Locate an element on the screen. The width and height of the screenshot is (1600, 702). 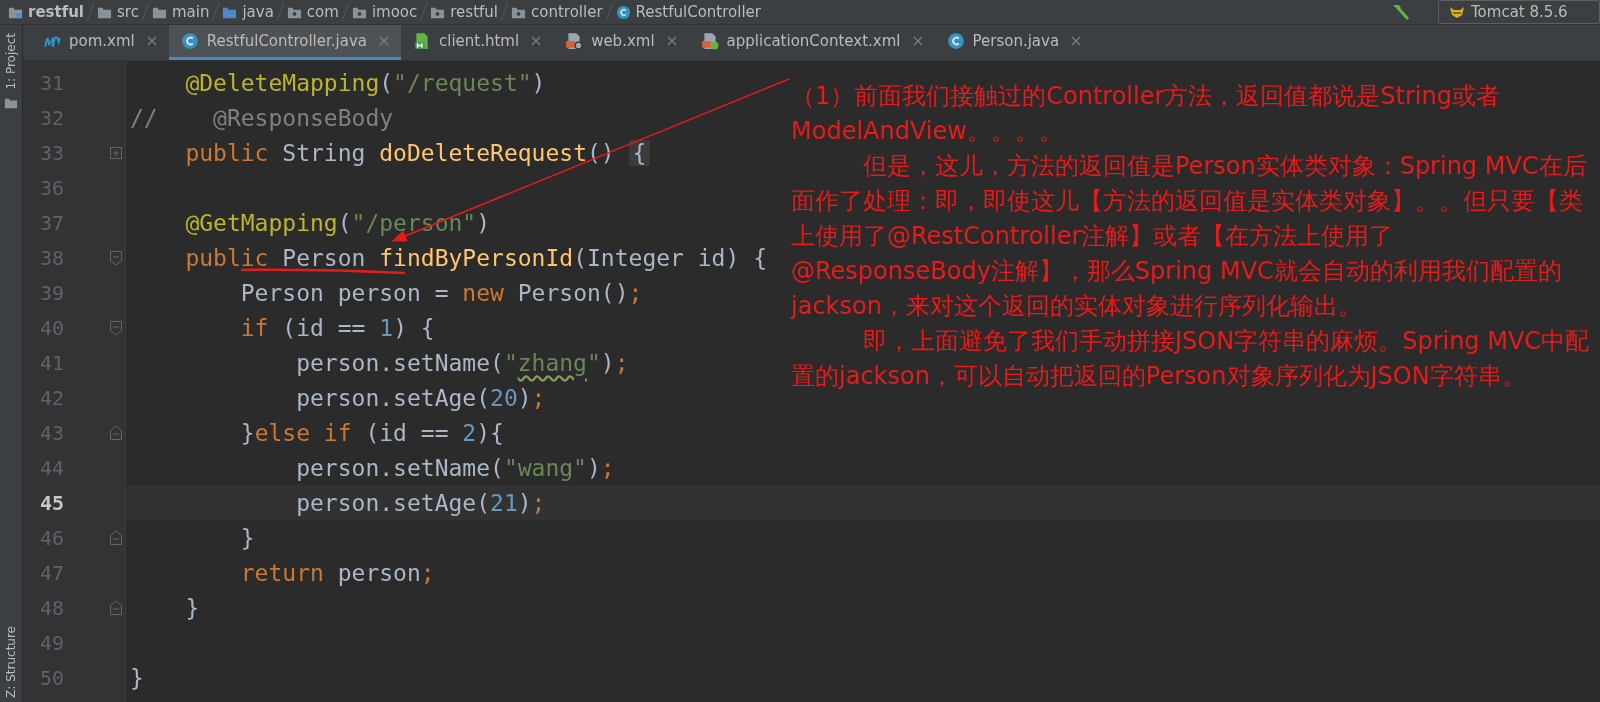
xml-file-icon is located at coordinates (574, 41).